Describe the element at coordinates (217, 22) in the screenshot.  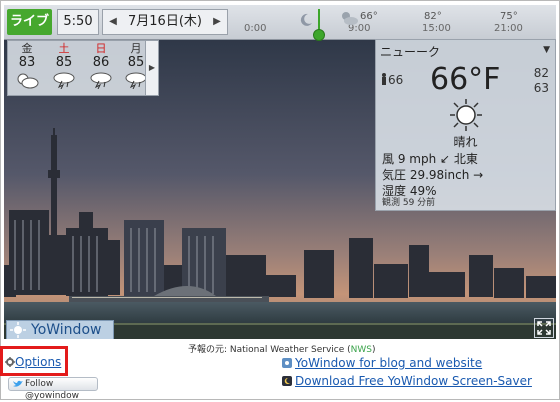
I see `date-next-icon: ▶` at that location.